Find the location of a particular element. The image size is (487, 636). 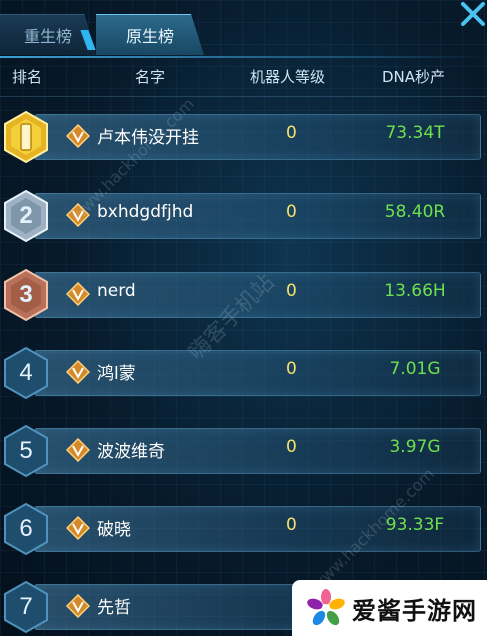

rank-number: 2 is located at coordinates (26, 215).